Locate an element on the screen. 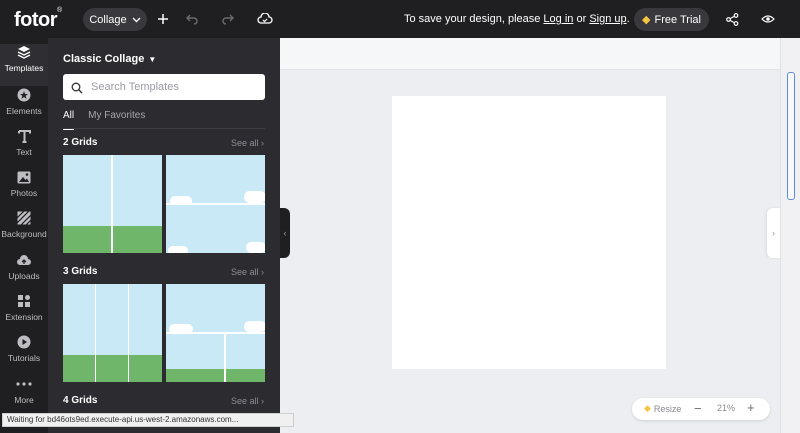 The height and width of the screenshot is (433, 800). tab-my-favorites: My Favorites is located at coordinates (116, 120).